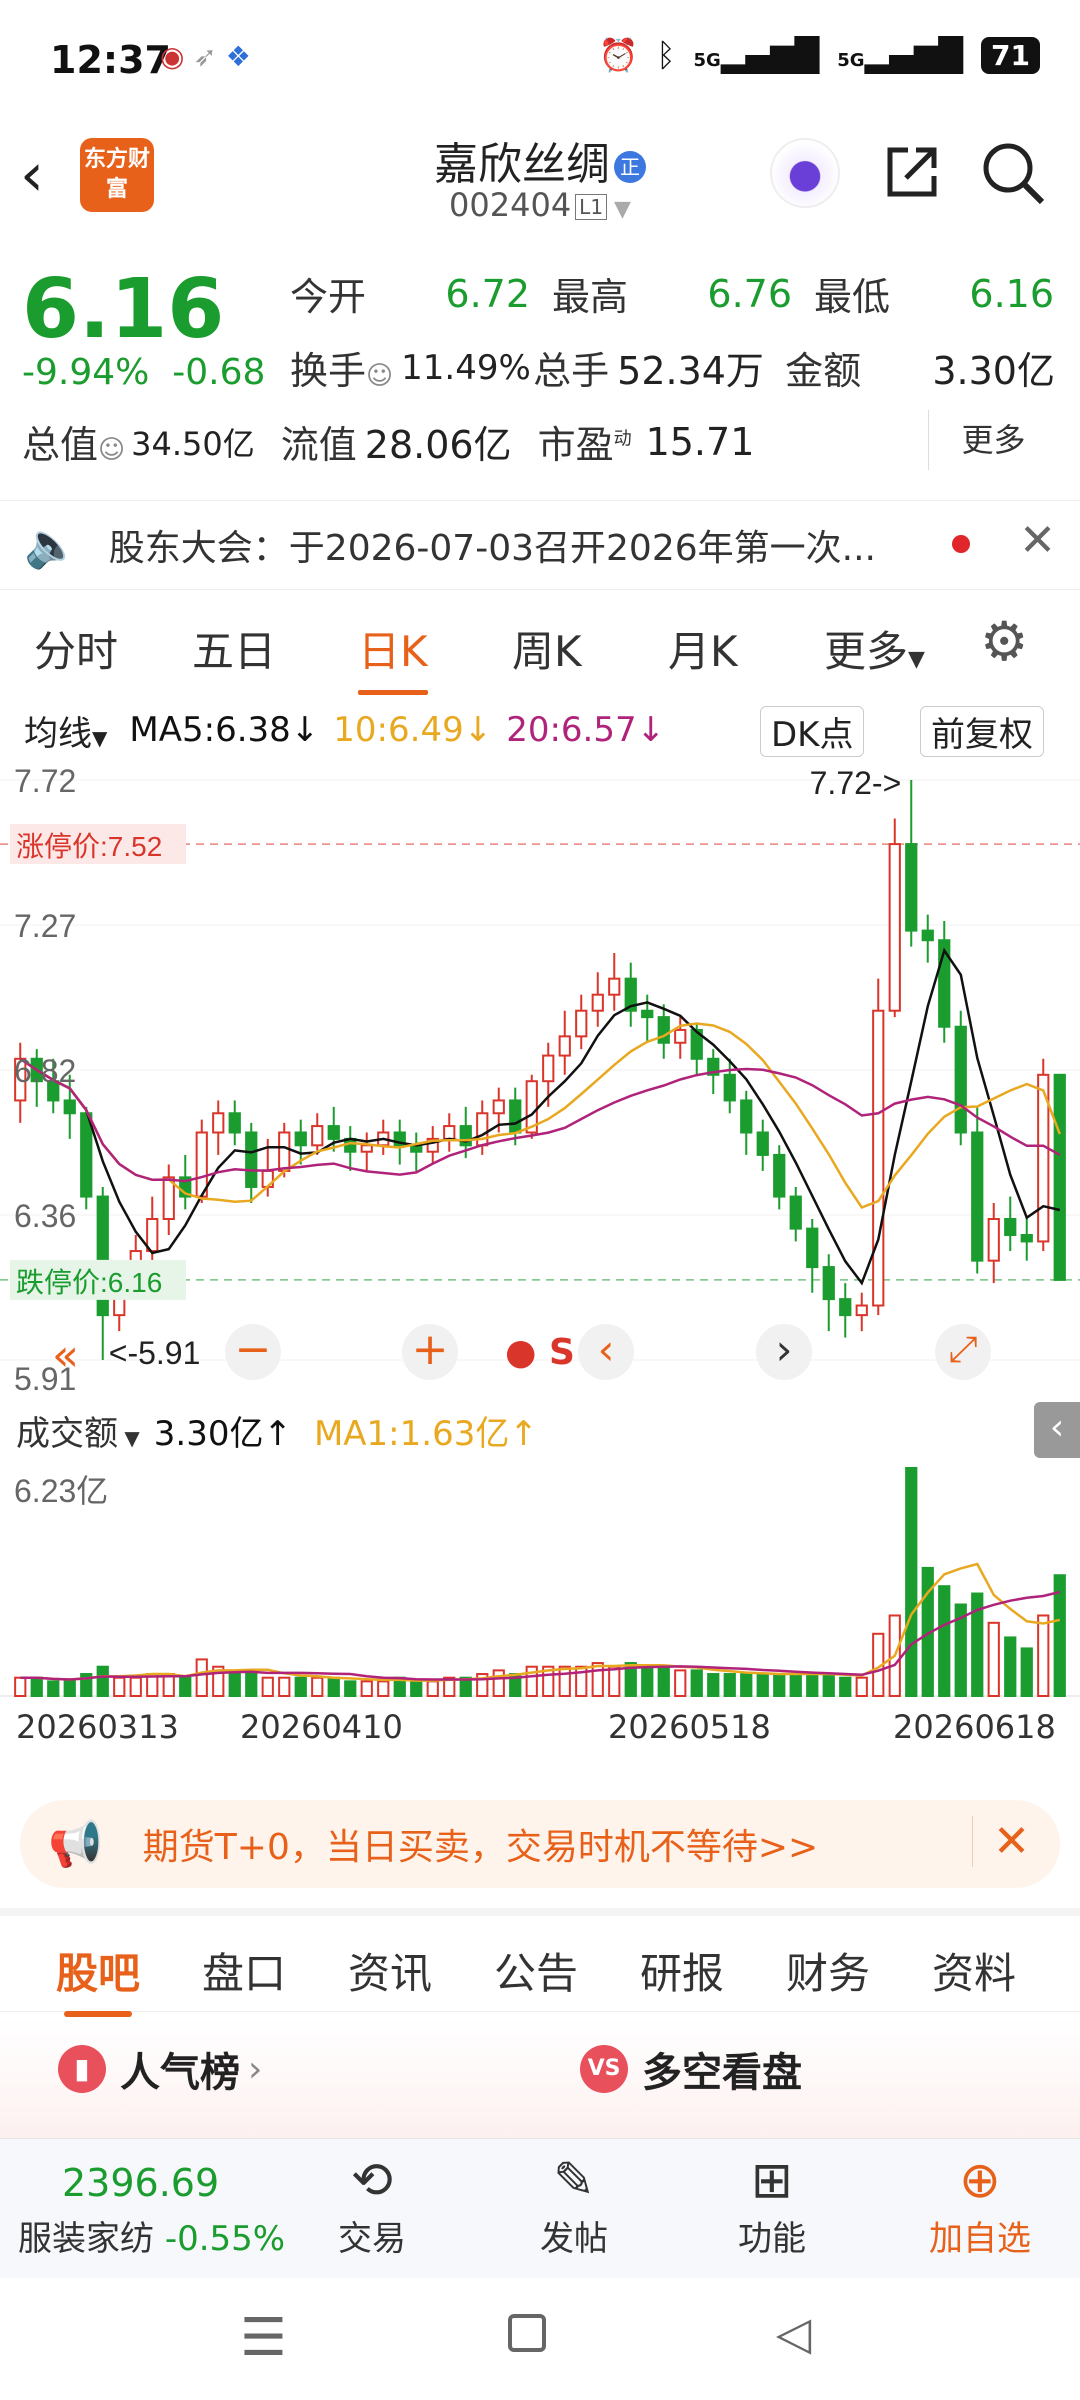  What do you see at coordinates (912, 172) in the screenshot?
I see `share-icon` at bounding box center [912, 172].